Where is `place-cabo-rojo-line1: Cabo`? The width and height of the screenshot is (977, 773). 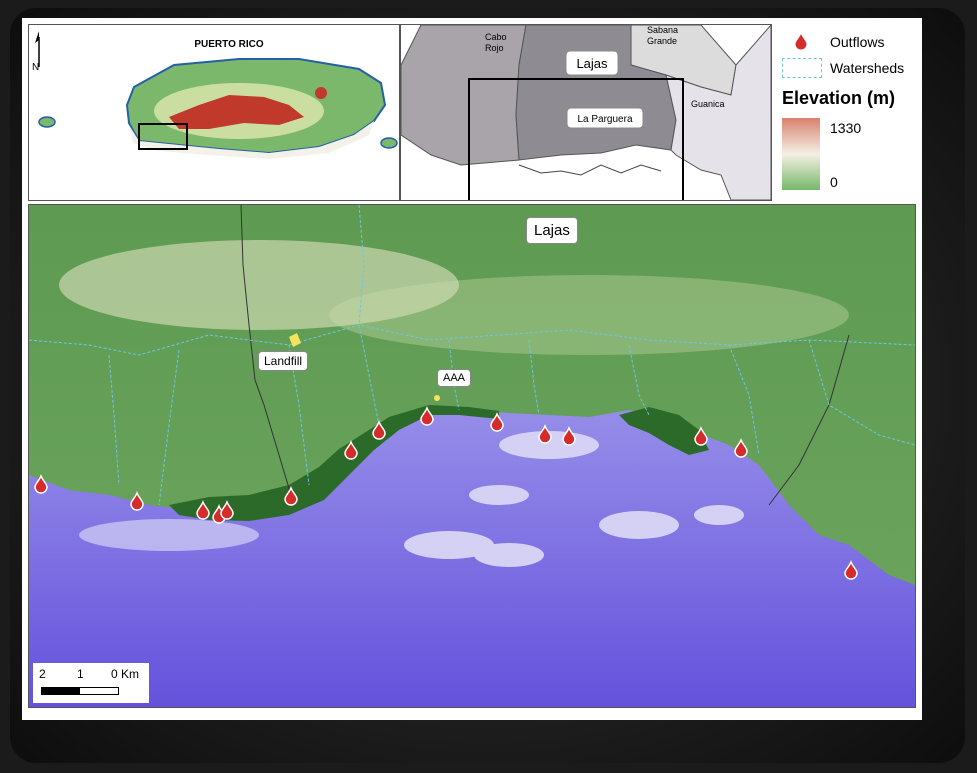
place-cabo-rojo-line1: Cabo is located at coordinates (496, 37).